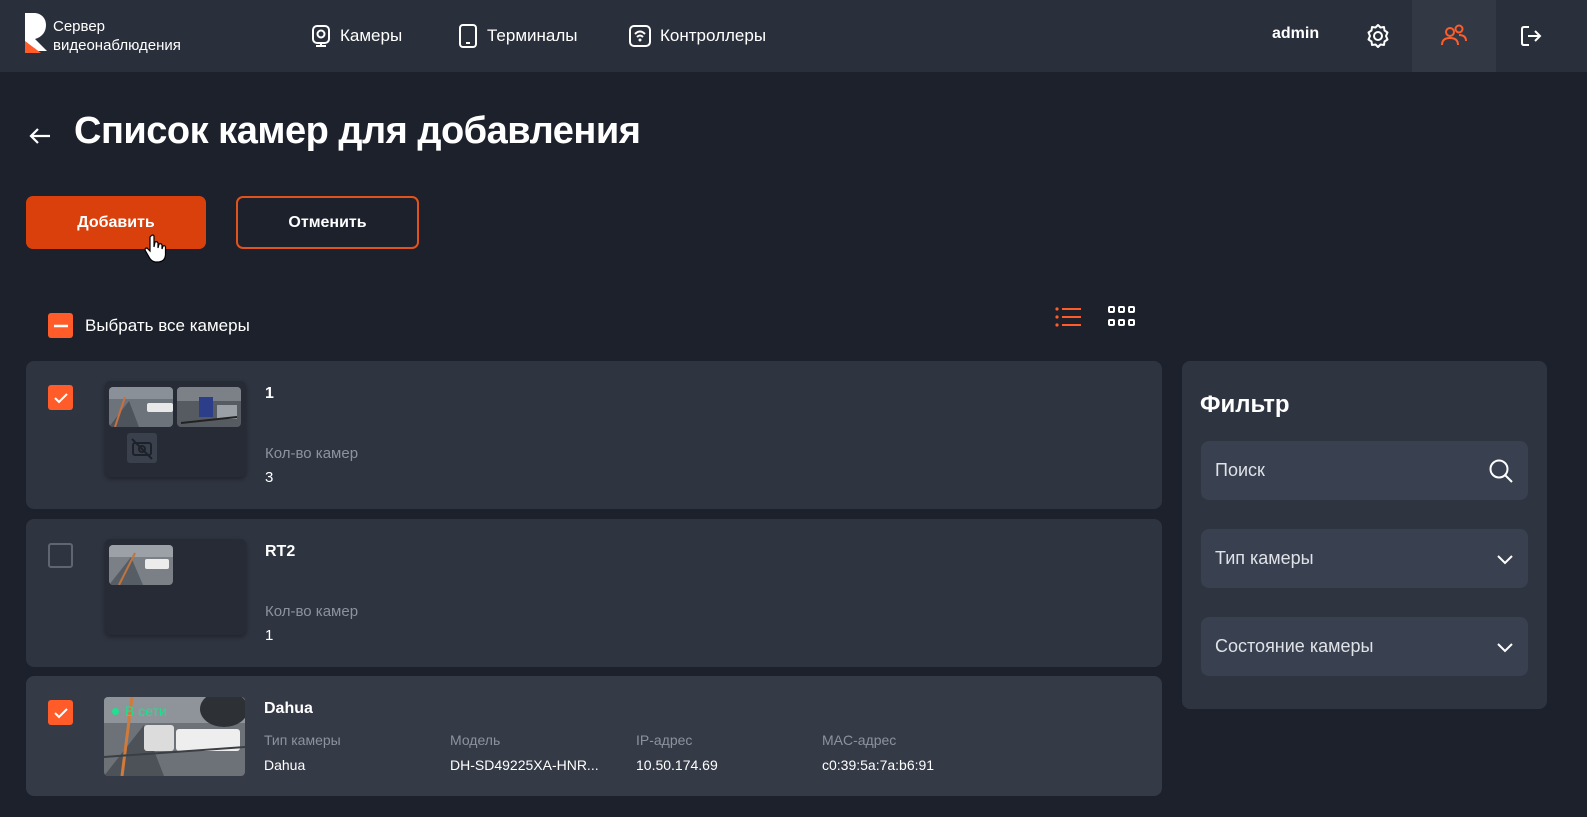  I want to click on nav-controllers: Контроллеры, so click(697, 36).